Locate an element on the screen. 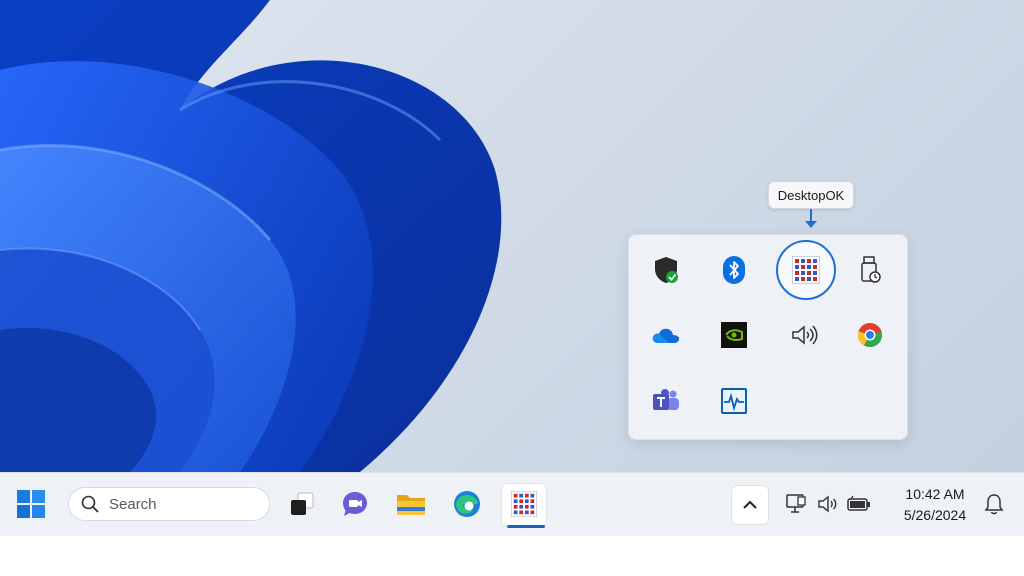  task-view-button is located at coordinates (302, 504).